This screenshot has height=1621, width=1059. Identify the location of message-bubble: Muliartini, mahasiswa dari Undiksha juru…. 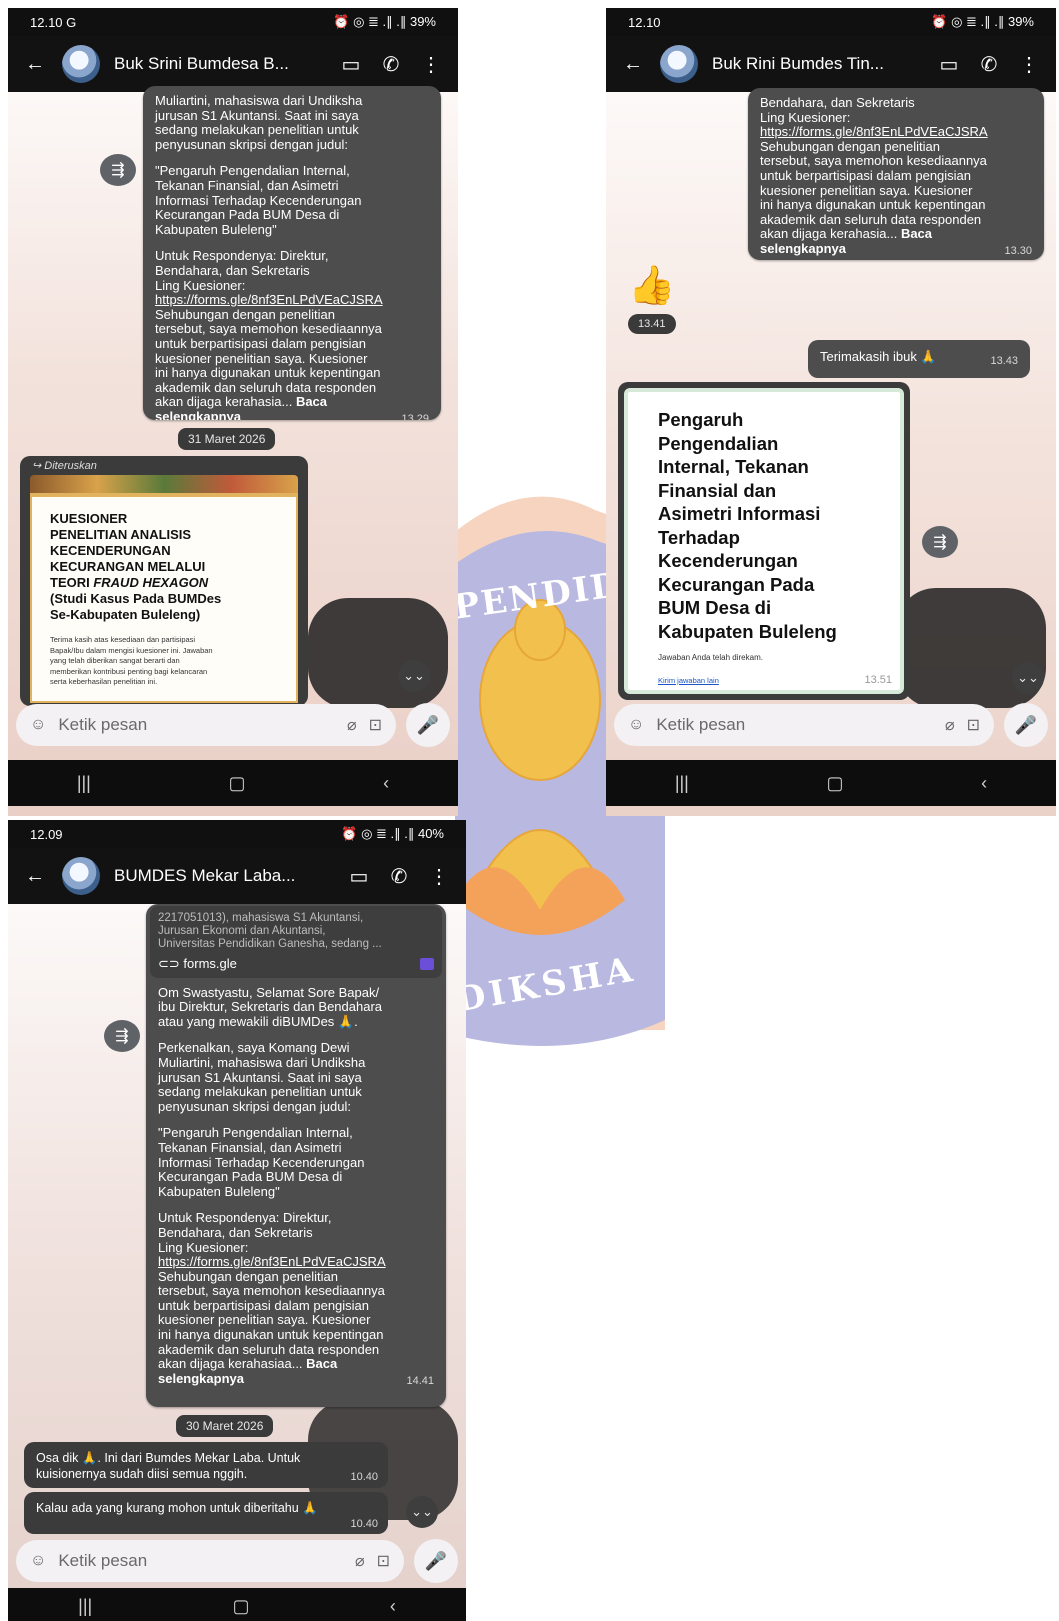
(292, 253).